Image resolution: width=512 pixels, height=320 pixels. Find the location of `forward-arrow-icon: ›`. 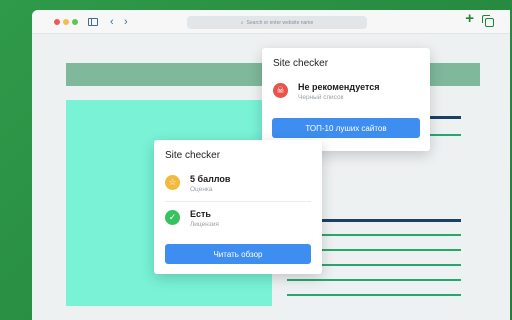

forward-arrow-icon: › is located at coordinates (126, 22).